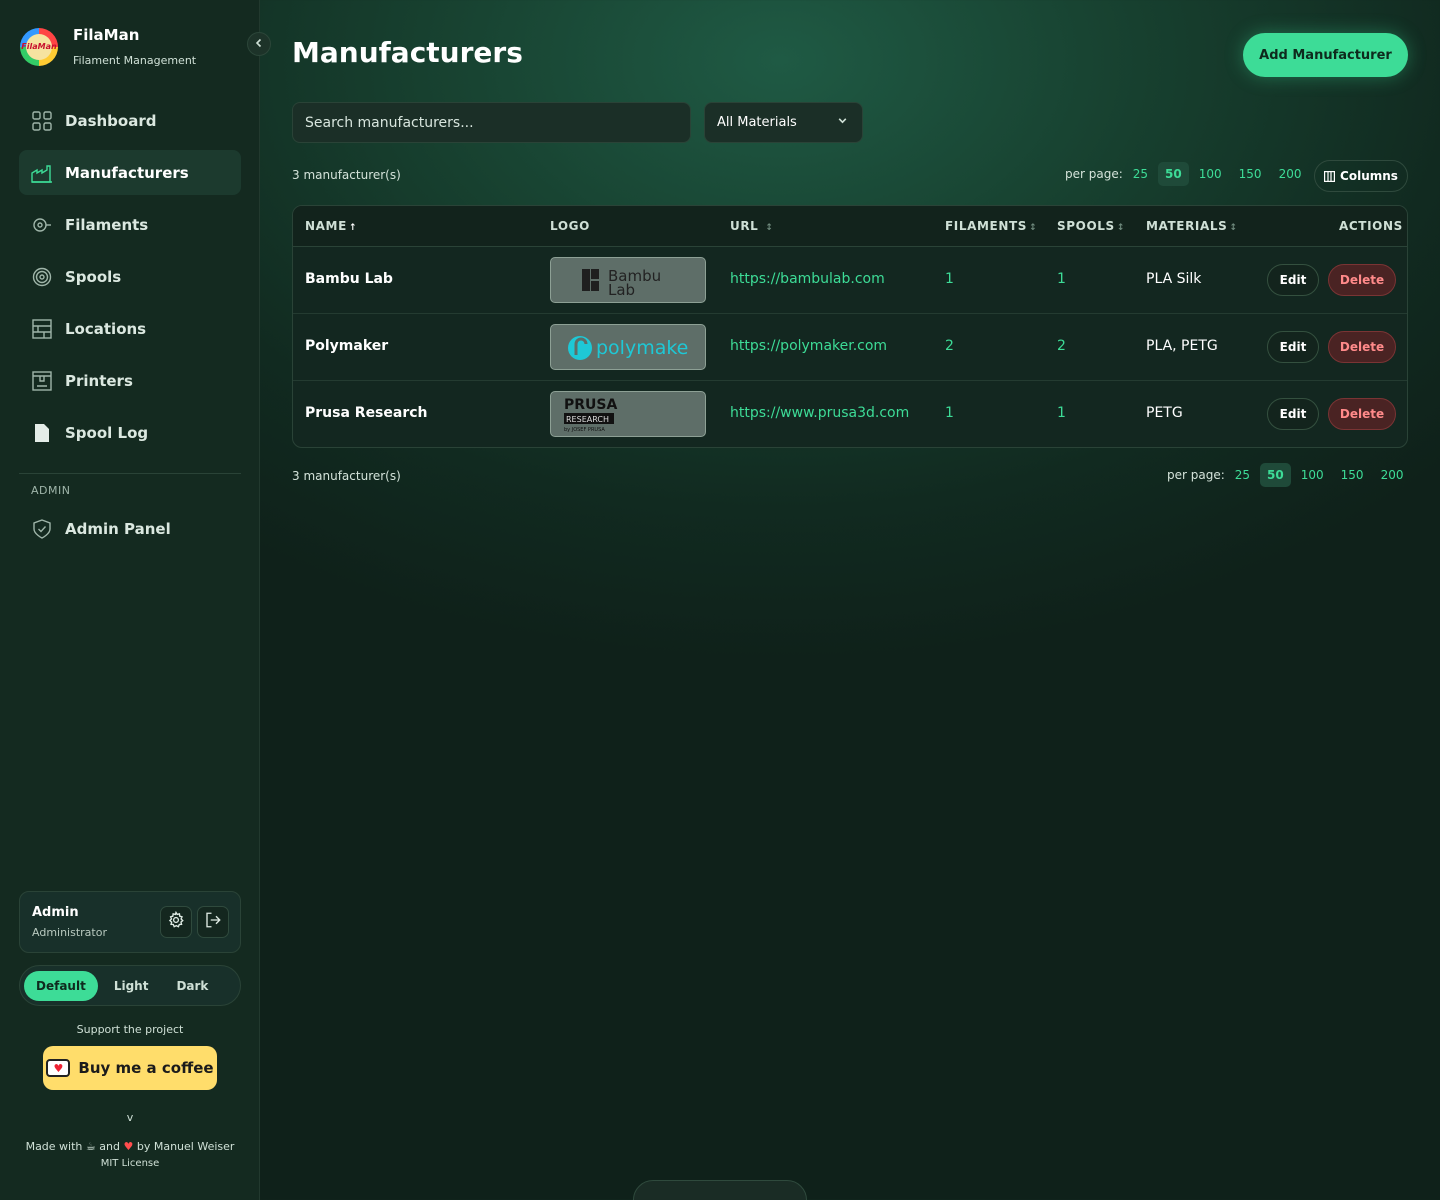 The image size is (1440, 1200). Describe the element at coordinates (1369, 176) in the screenshot. I see `columns-label: Columns` at that location.